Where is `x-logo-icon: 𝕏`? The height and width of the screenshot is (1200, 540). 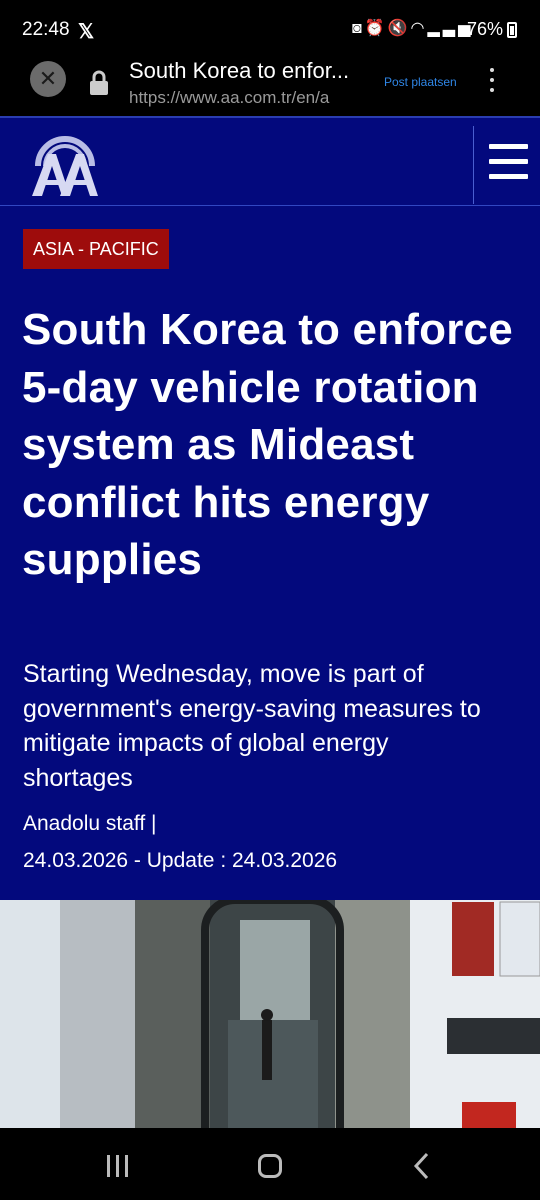 x-logo-icon: 𝕏 is located at coordinates (86, 32).